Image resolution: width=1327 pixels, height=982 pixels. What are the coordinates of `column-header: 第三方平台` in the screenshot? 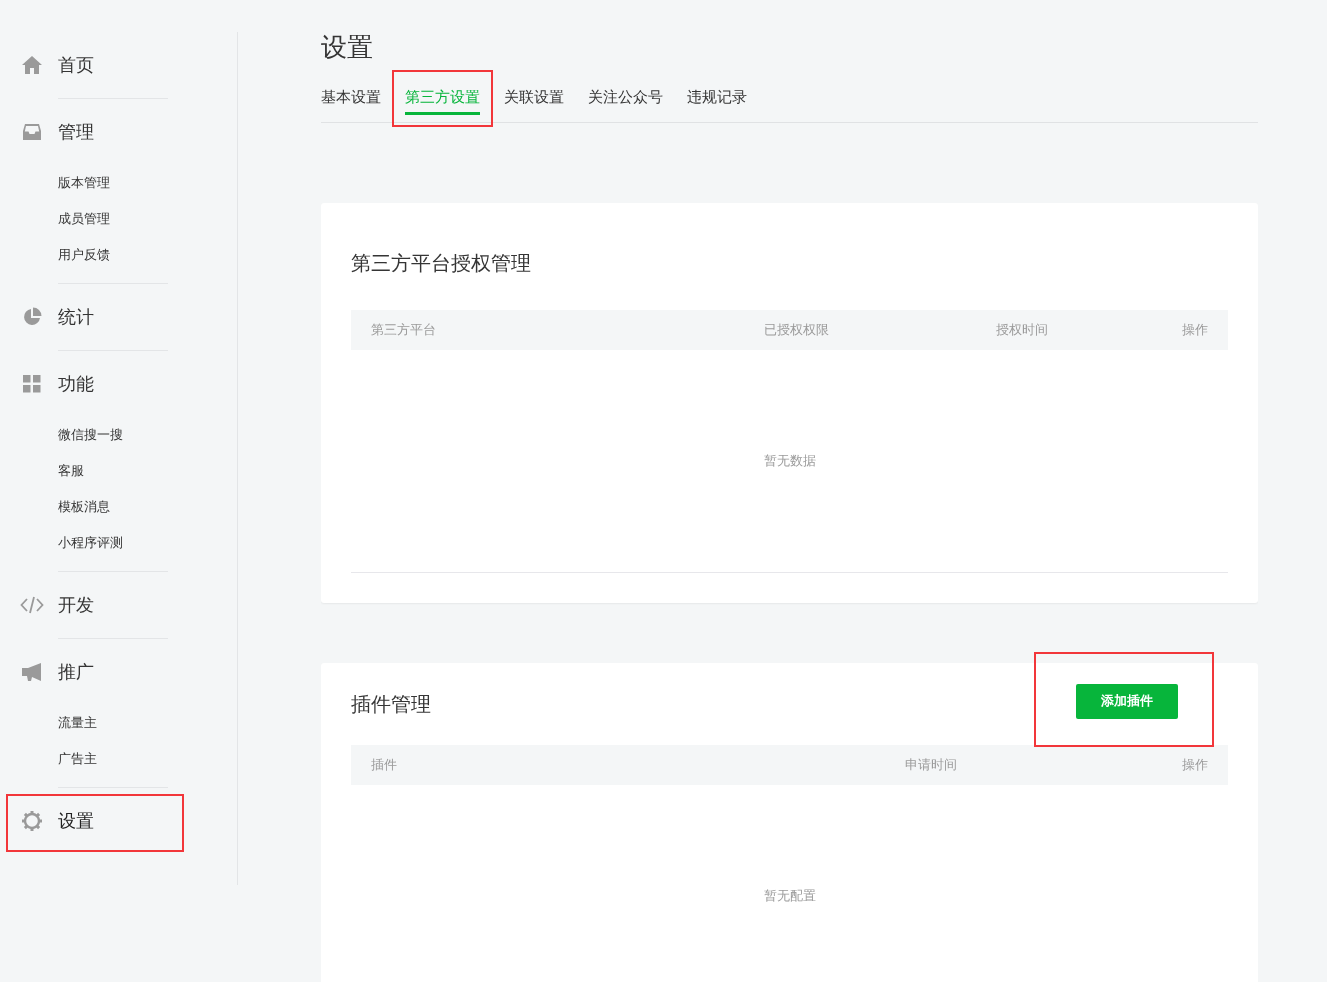 It's located at (404, 330).